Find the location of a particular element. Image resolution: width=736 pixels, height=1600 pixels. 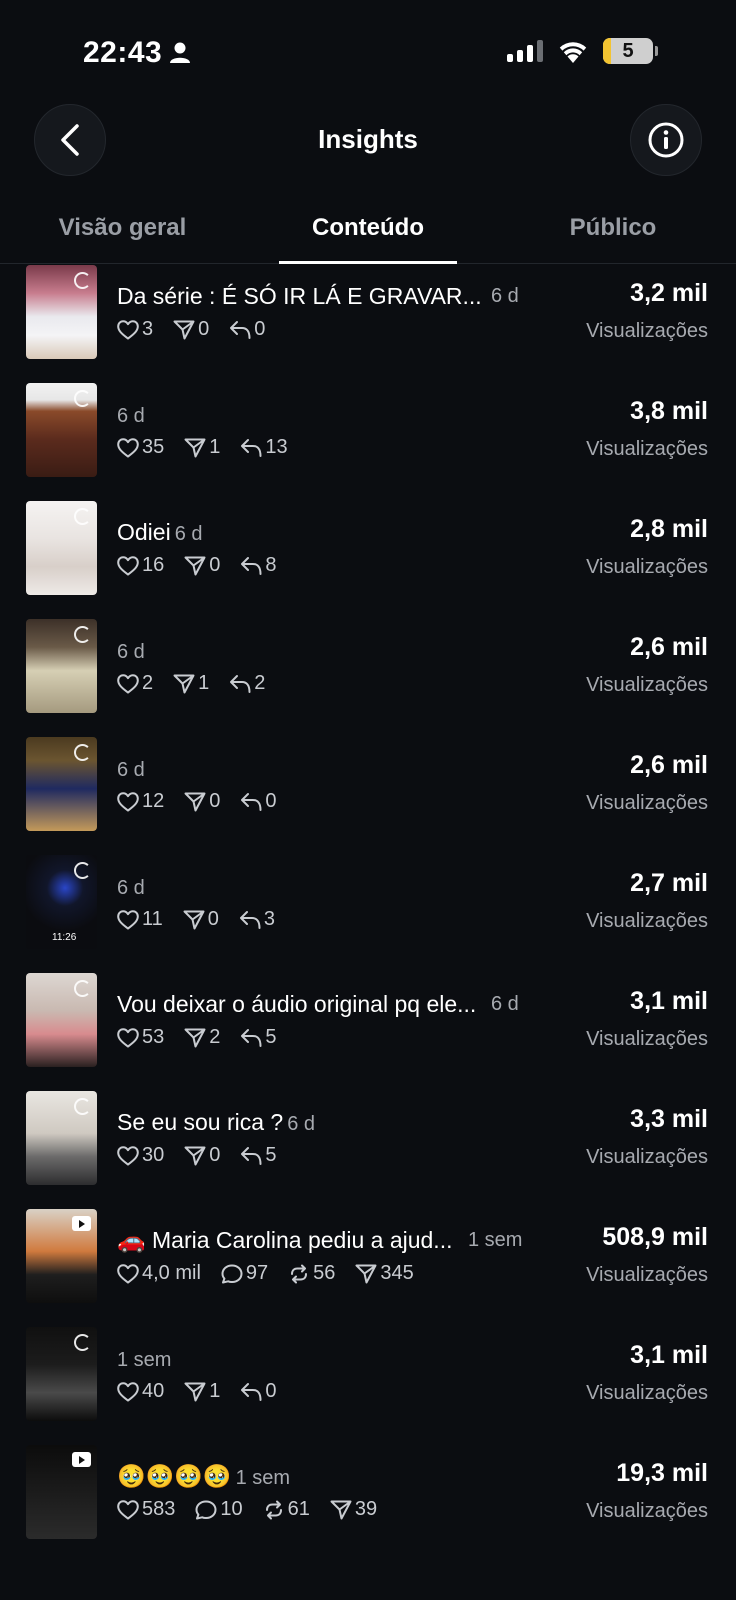

list-item: 11:26 6 d 11 0 3 2,7 mil Visualizações is located at coordinates (368, 903).